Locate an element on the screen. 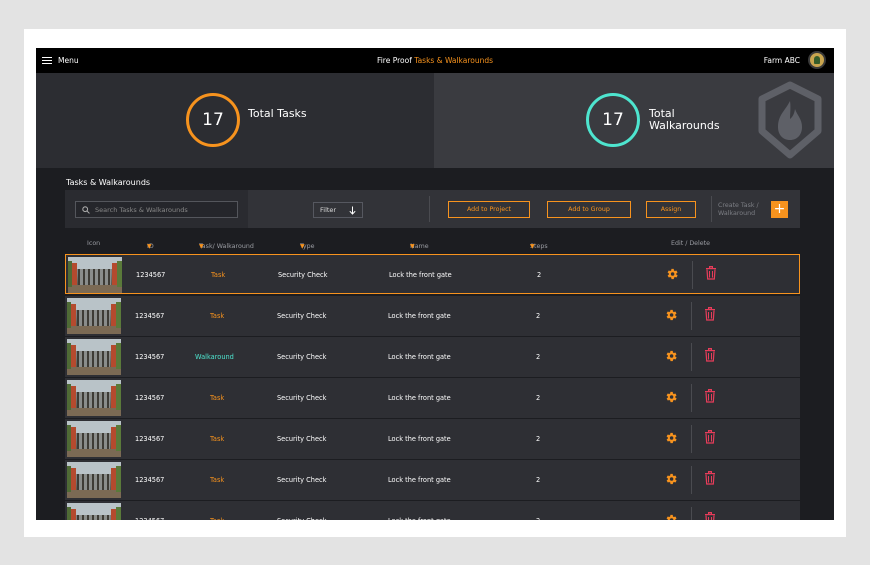 The image size is (870, 565). filter-button: Filter is located at coordinates (338, 210).